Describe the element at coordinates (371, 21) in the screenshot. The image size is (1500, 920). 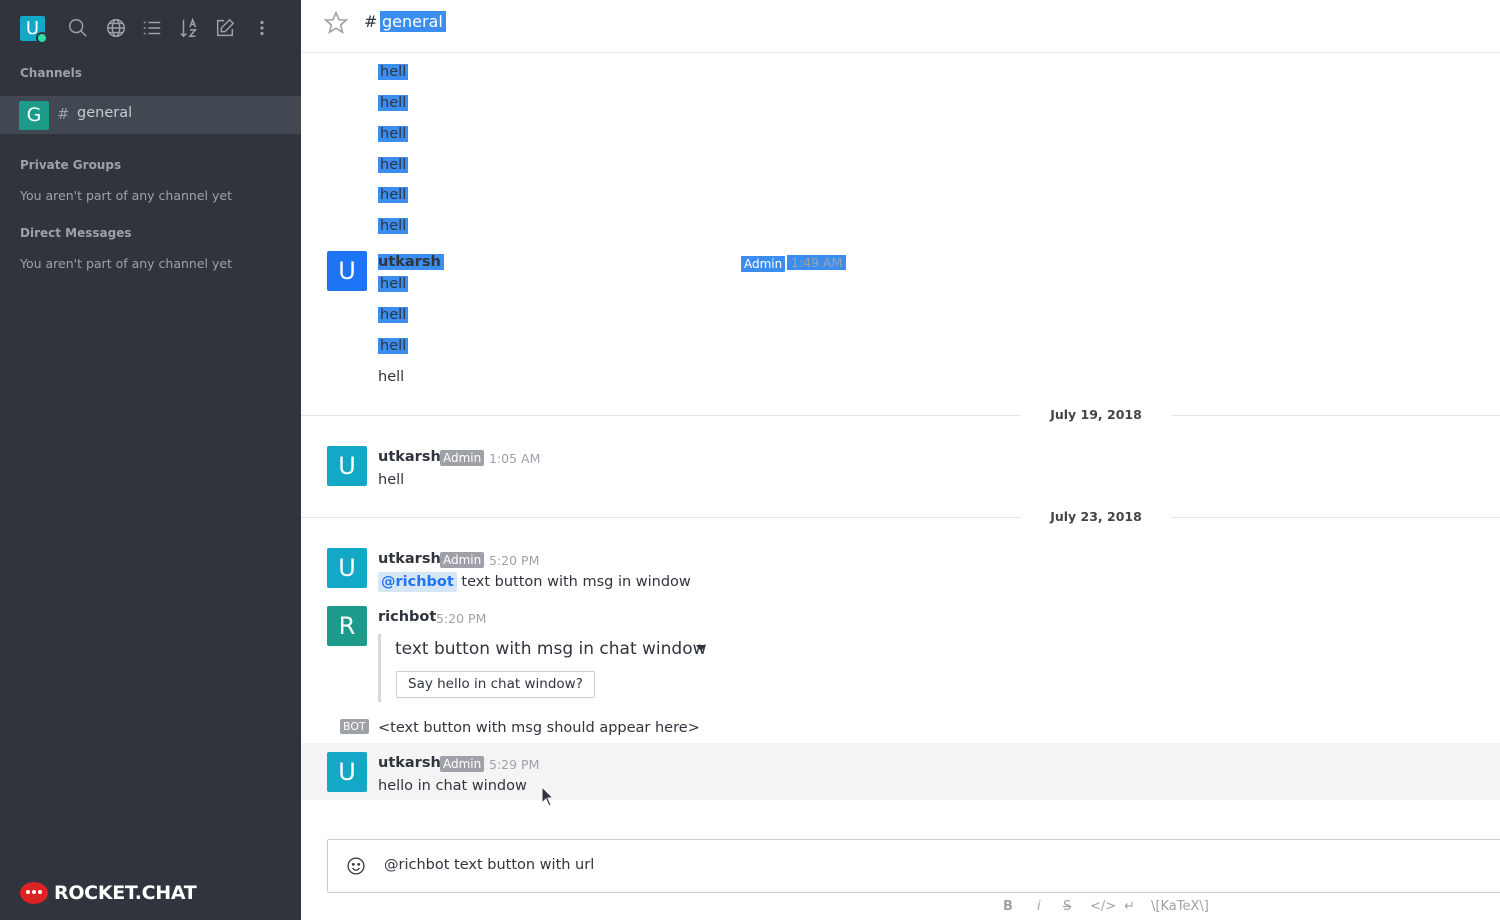
I see `room-hash-icon: #` at that location.